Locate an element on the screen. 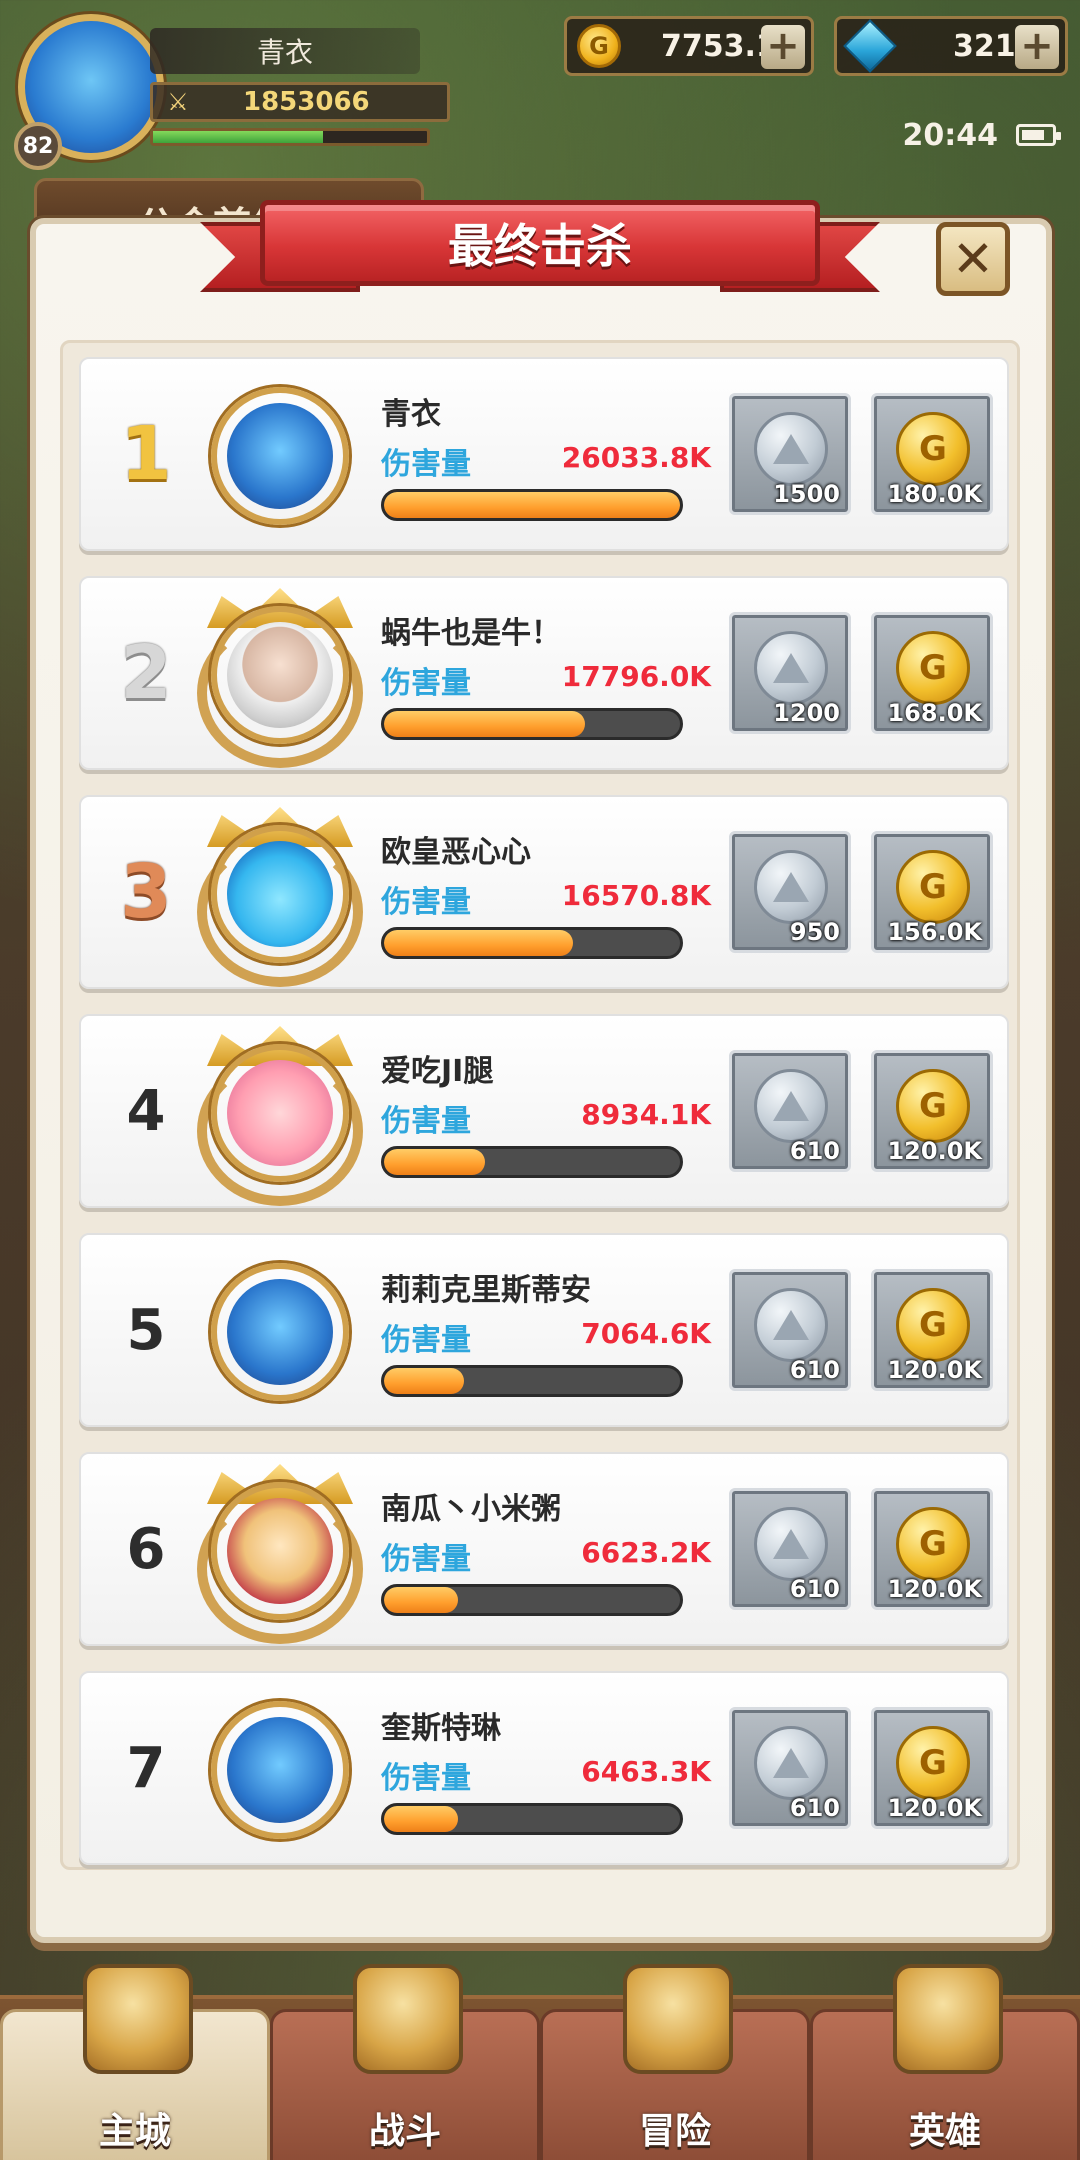  power-bar: ⚔ 1853066 is located at coordinates (300, 102).